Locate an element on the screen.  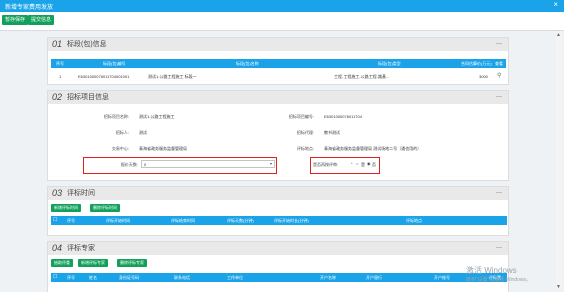
col-header: 姓名 is located at coordinates (93, 277).